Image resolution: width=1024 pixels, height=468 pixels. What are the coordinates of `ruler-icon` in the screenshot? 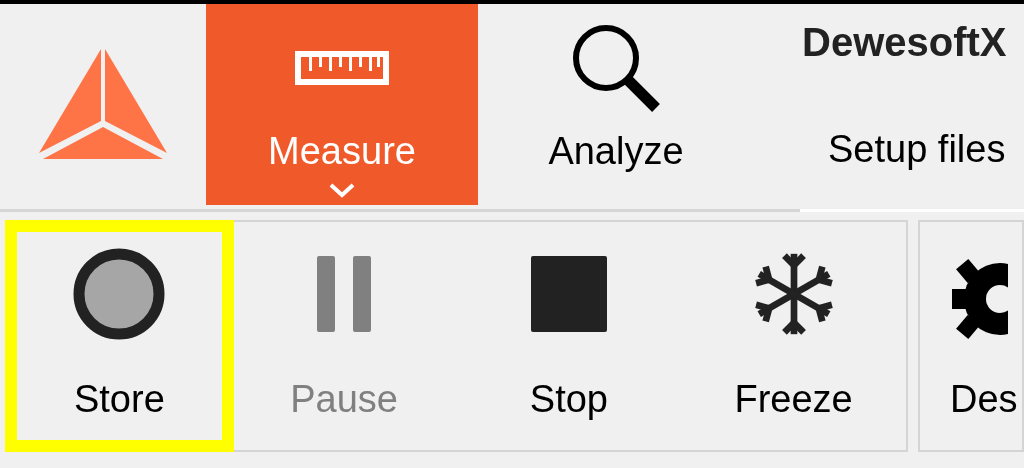 It's located at (342, 68).